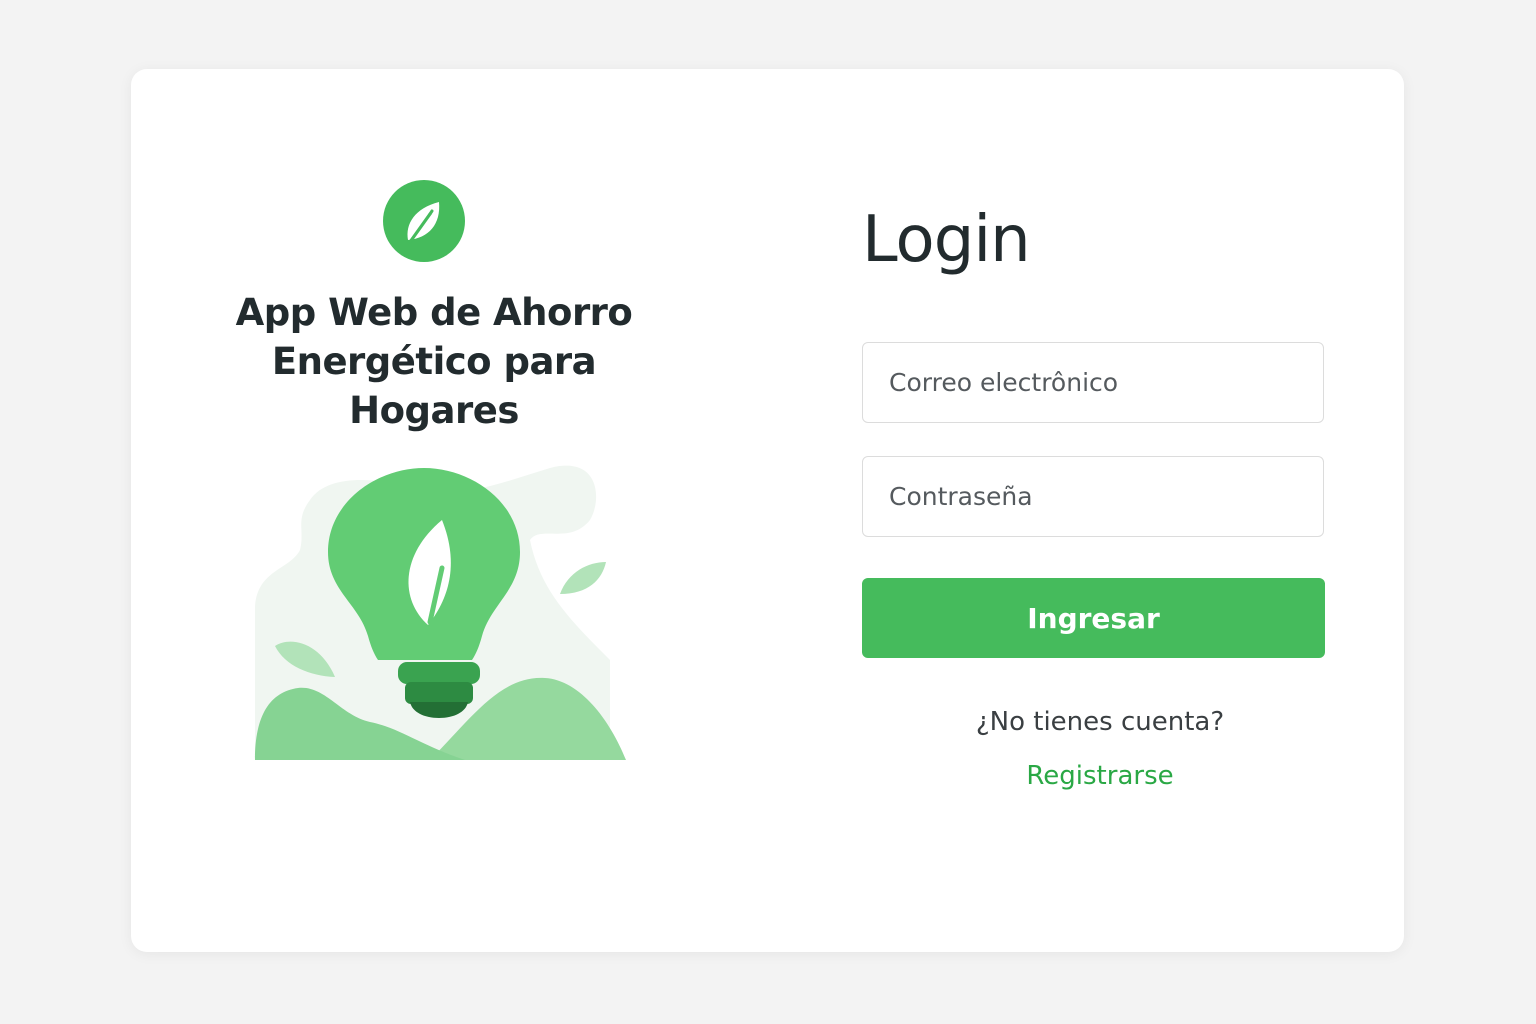  What do you see at coordinates (434, 386) in the screenshot?
I see `app-title-line2: Energético para Hogares` at bounding box center [434, 386].